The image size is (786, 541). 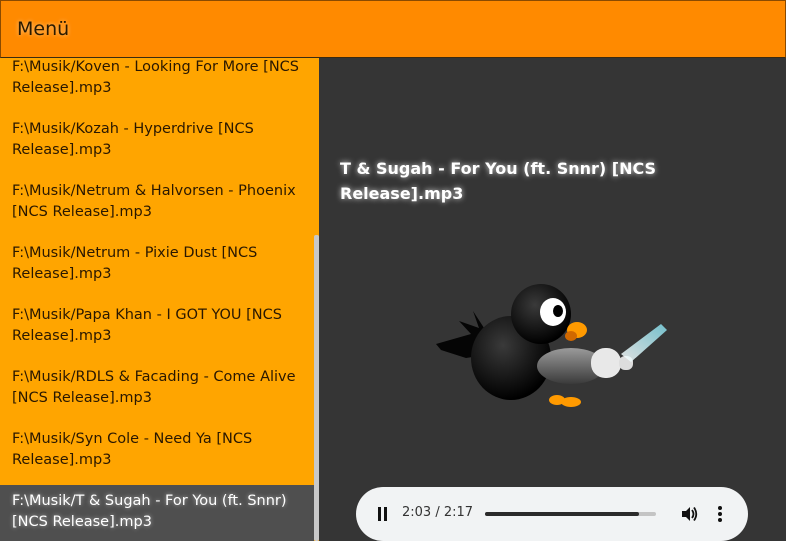 What do you see at coordinates (551, 345) in the screenshot?
I see `penguin-mascot-icon` at bounding box center [551, 345].